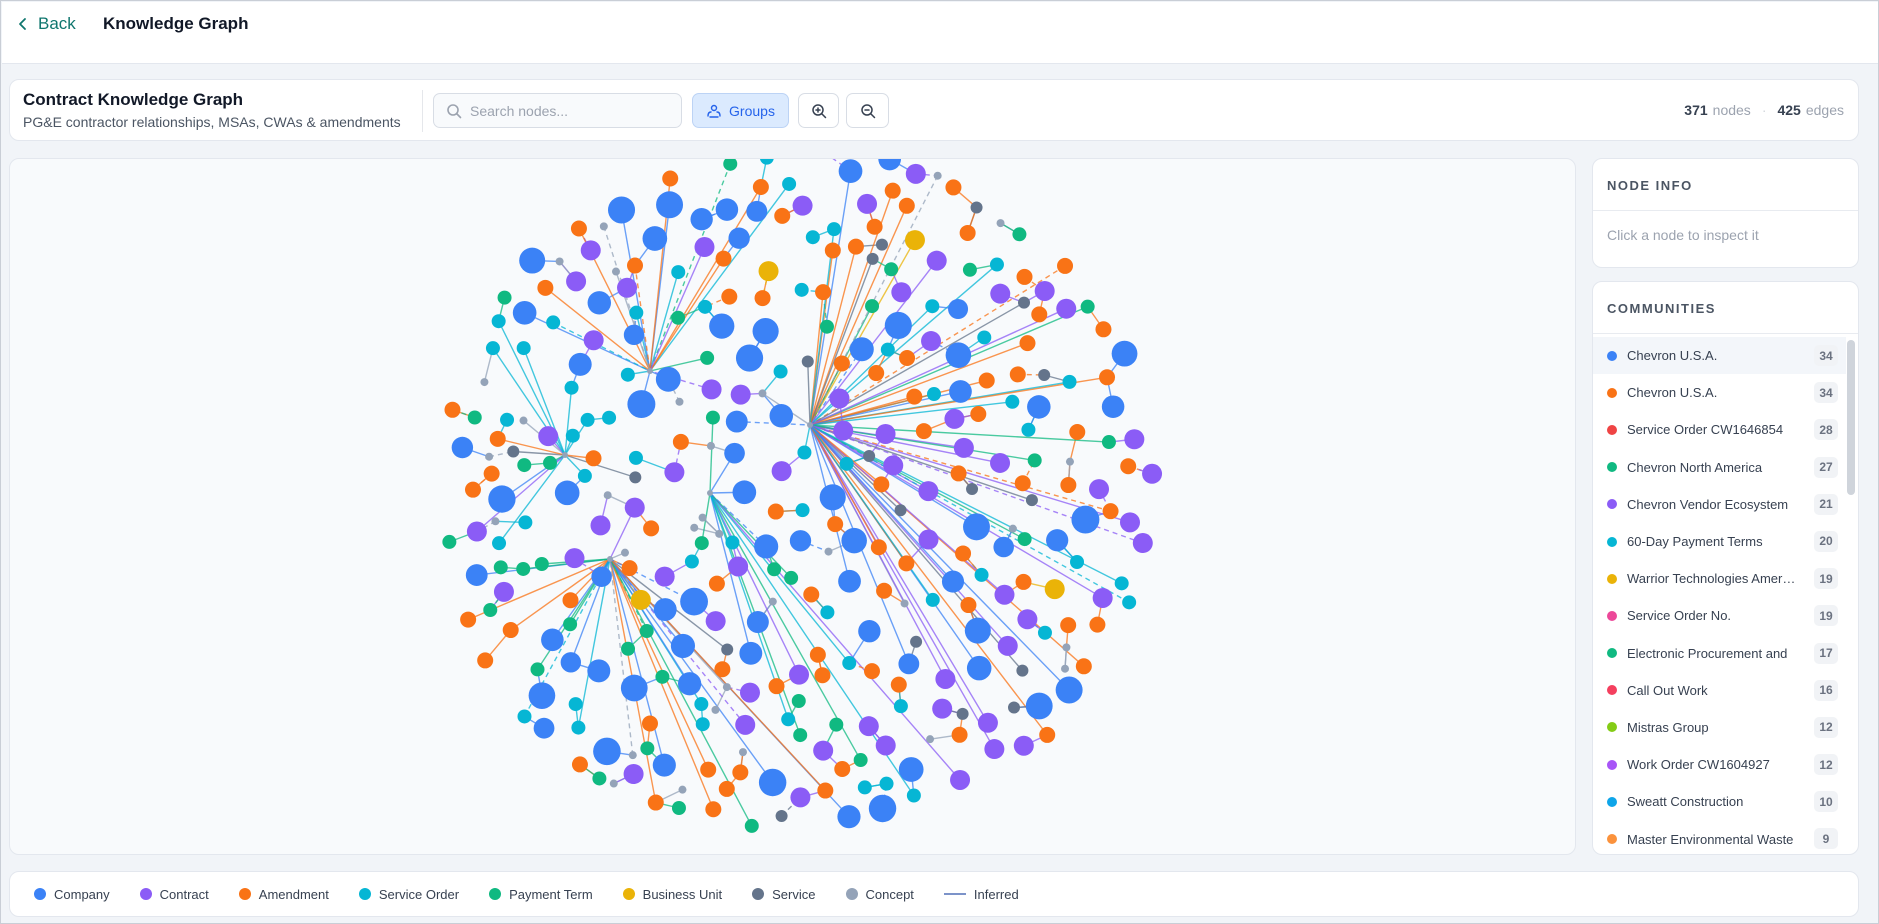 The width and height of the screenshot is (1879, 924). What do you see at coordinates (1719, 764) in the screenshot?
I see `community-item: Work Order CW1604927 12` at bounding box center [1719, 764].